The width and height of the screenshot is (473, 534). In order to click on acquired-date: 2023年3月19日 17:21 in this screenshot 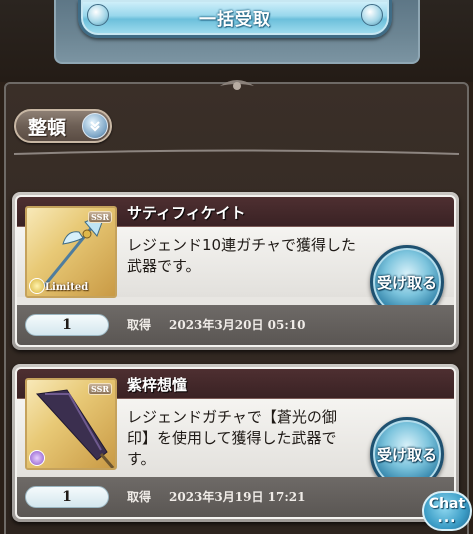, I will do `click(237, 497)`.